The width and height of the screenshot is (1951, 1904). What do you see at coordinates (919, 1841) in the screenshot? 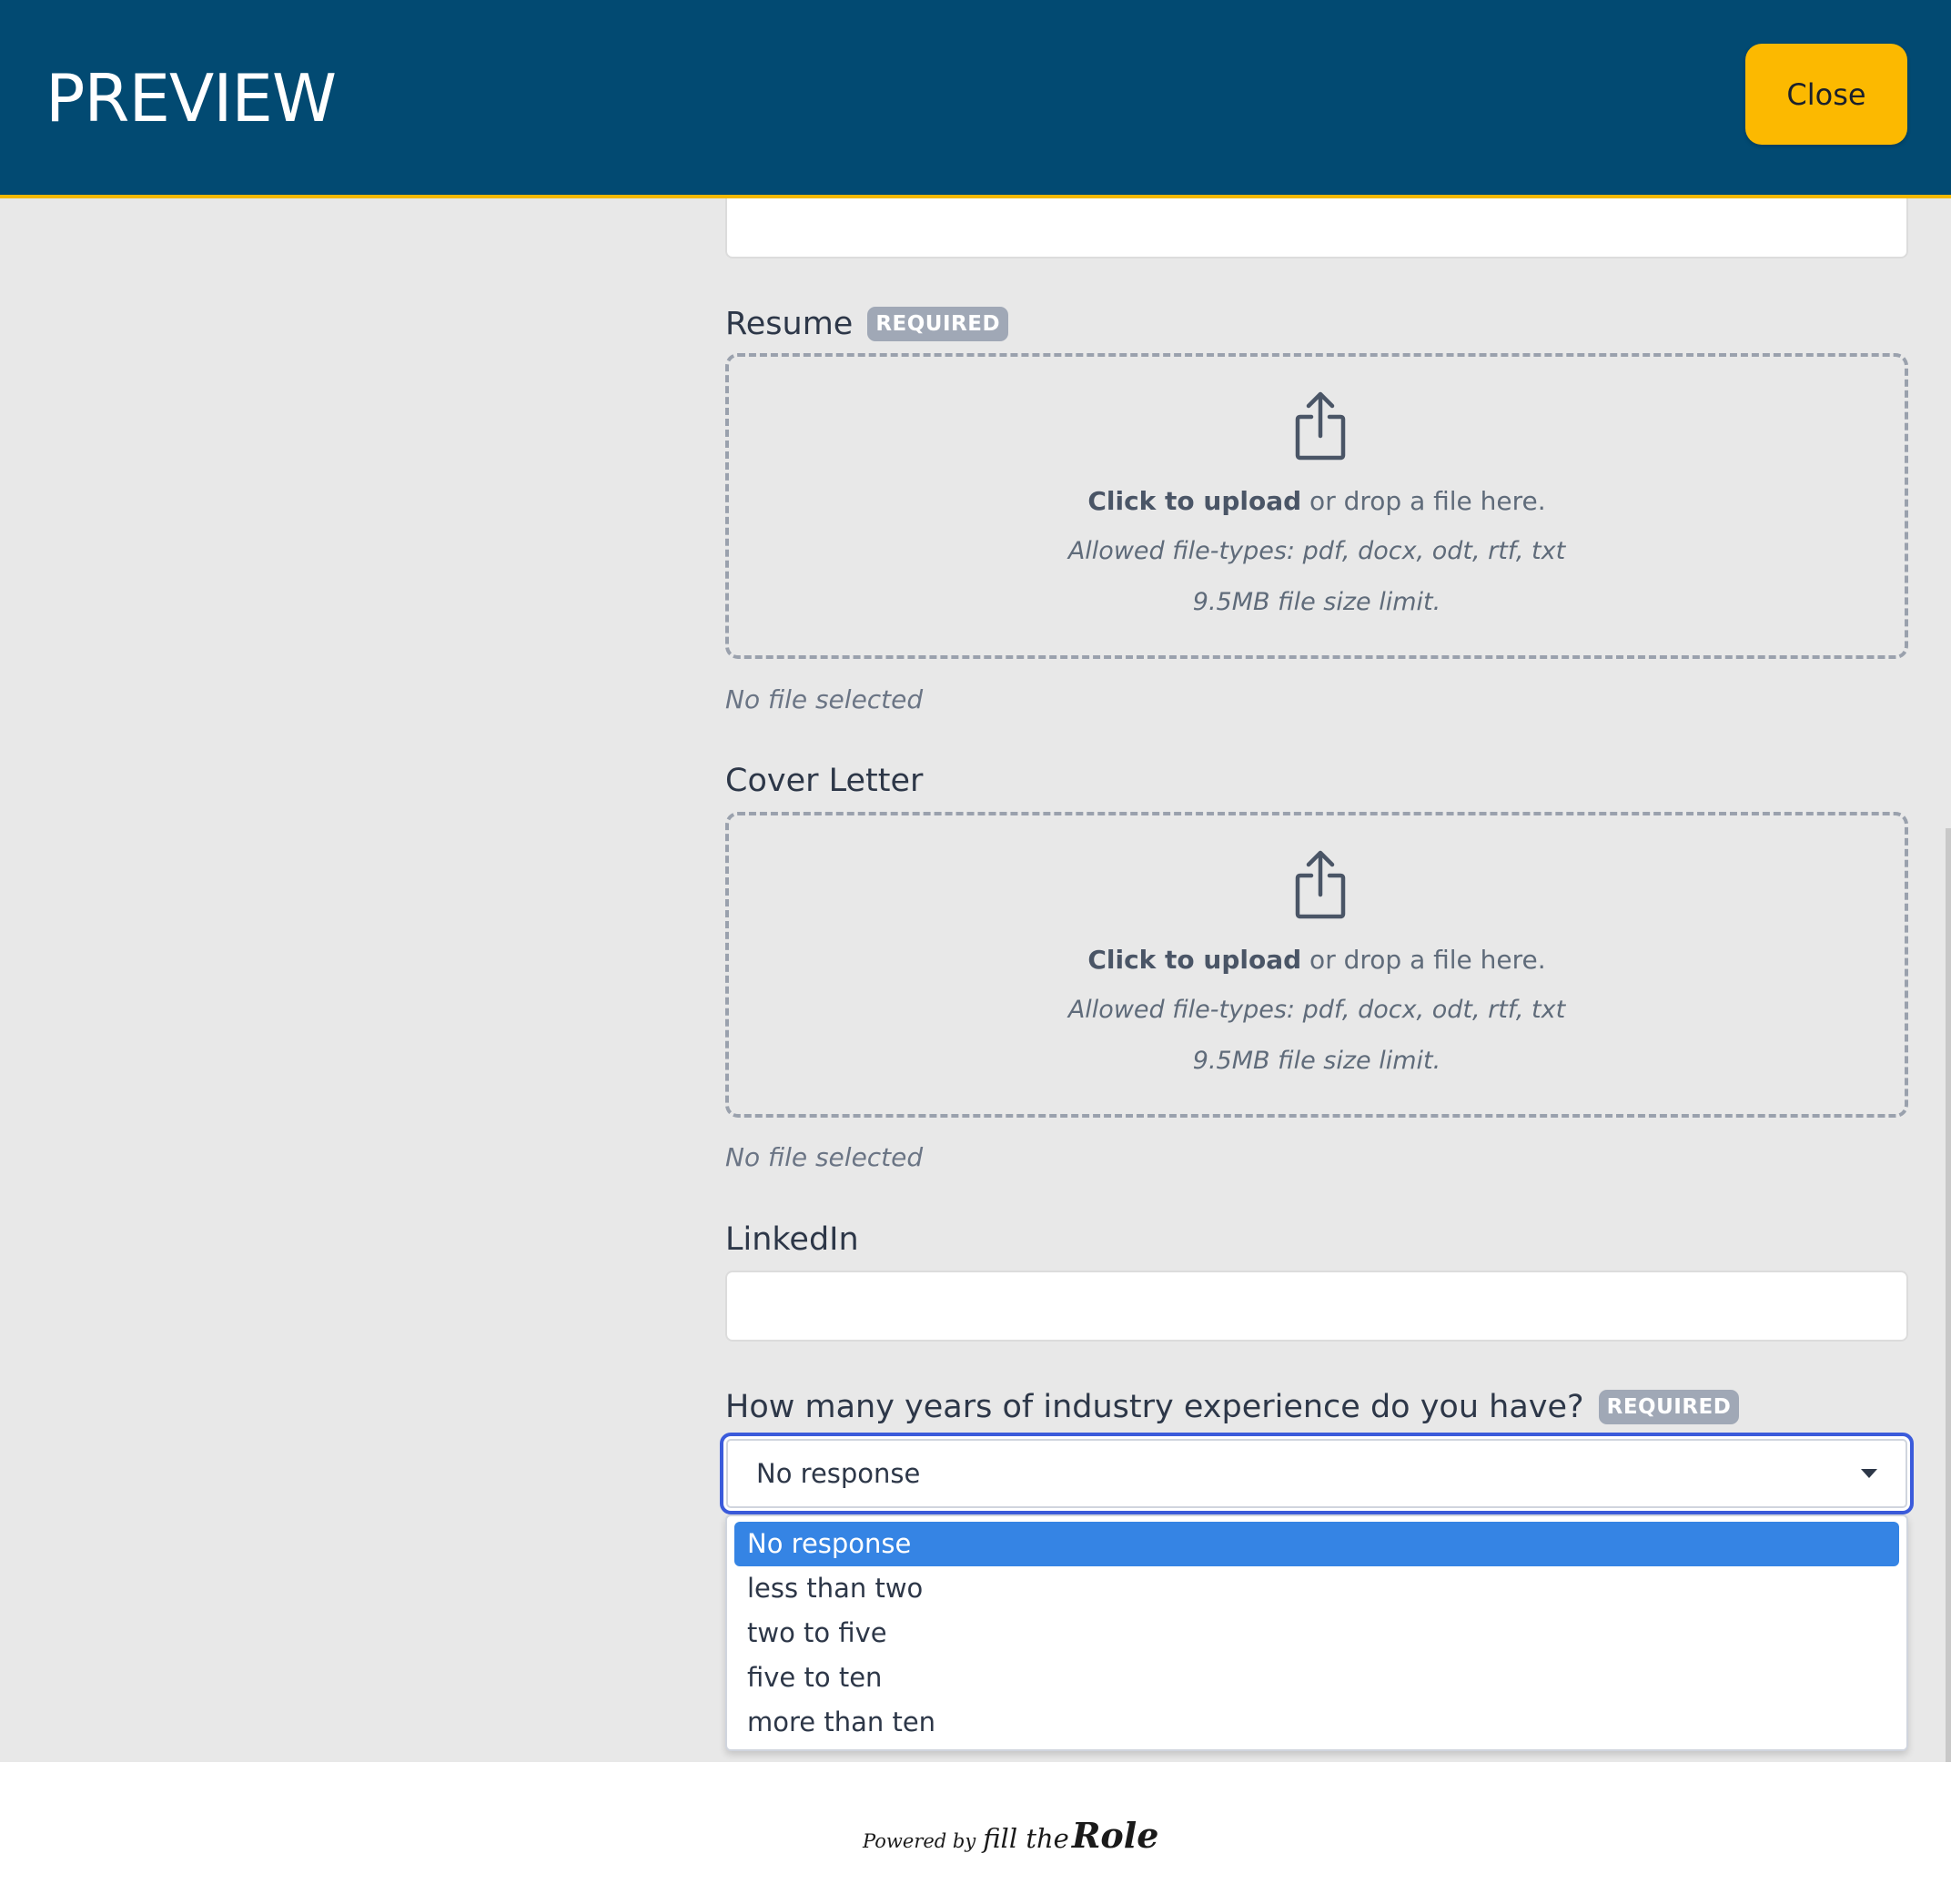
I see `powered-by-text: Powered by` at bounding box center [919, 1841].